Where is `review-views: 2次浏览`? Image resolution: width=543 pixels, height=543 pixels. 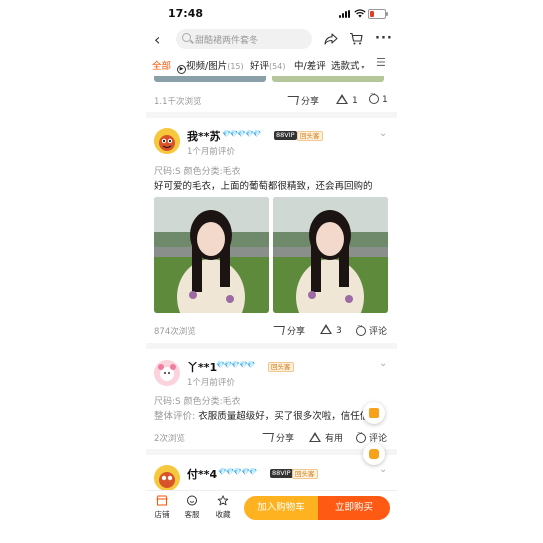
review-views: 2次浏览 is located at coordinates (169, 439).